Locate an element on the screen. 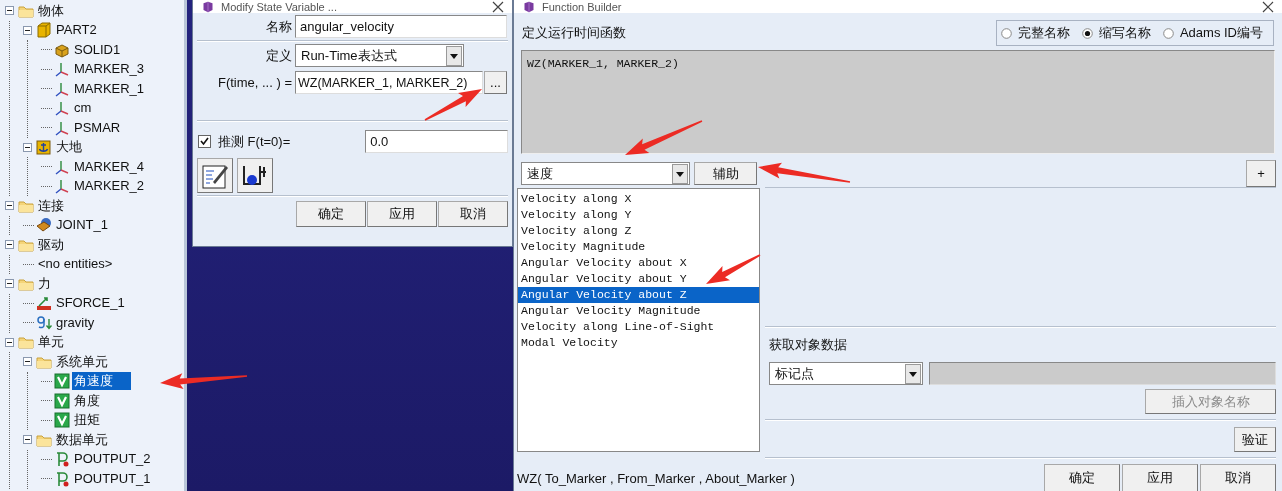  tree-item: <no entities> is located at coordinates (75, 264).